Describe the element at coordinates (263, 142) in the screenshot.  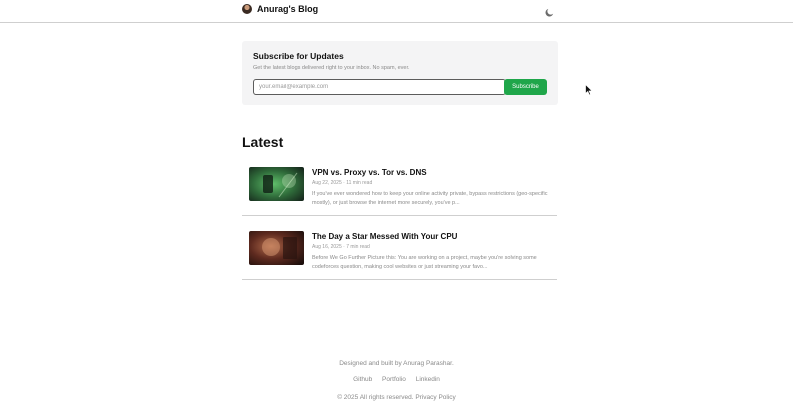
I see `latest-heading: Latest` at that location.